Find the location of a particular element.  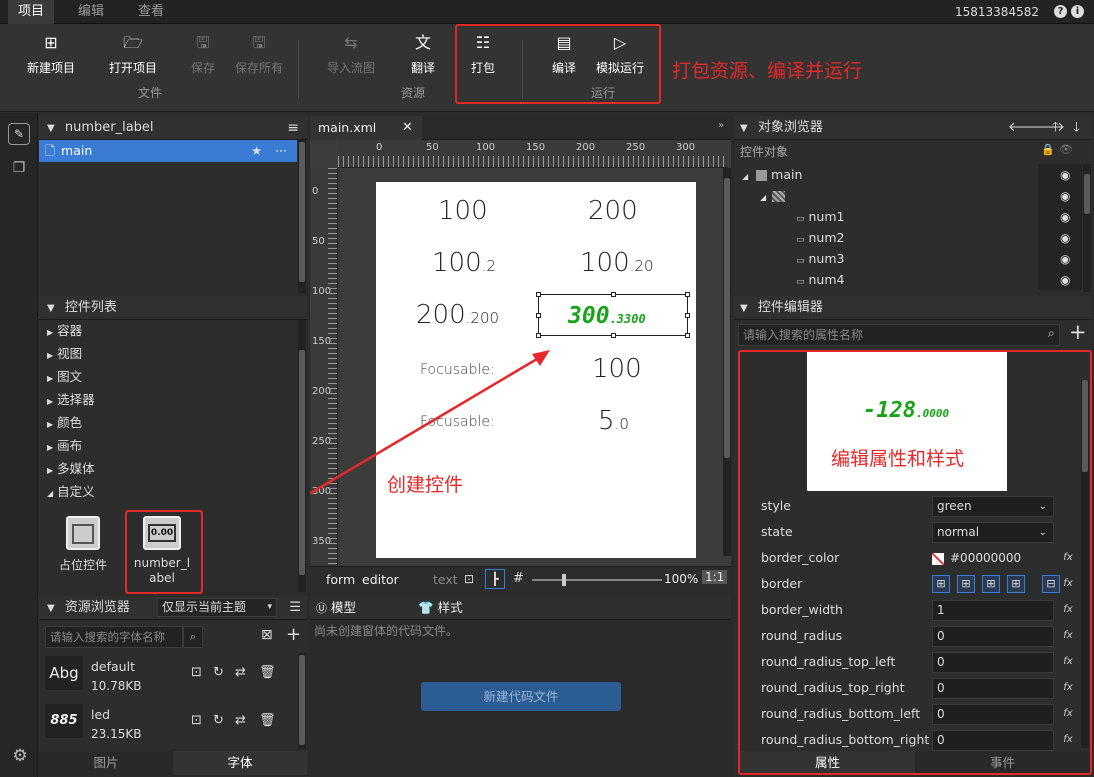

import-flow-button: ⇆ 导入流图 is located at coordinates (351, 54).